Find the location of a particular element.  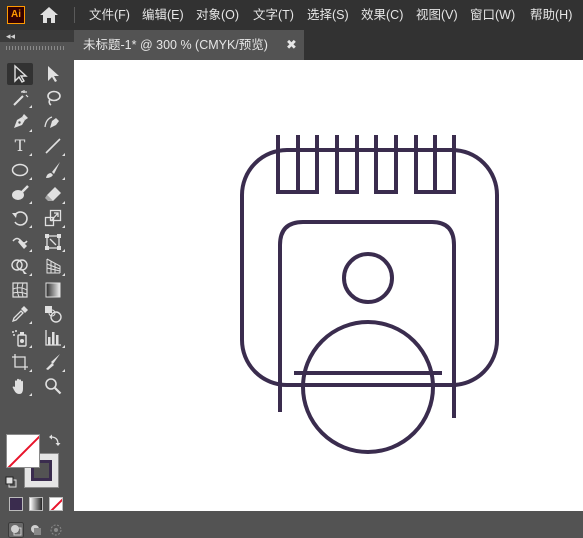

shape-builder-tool is located at coordinates (20, 266).